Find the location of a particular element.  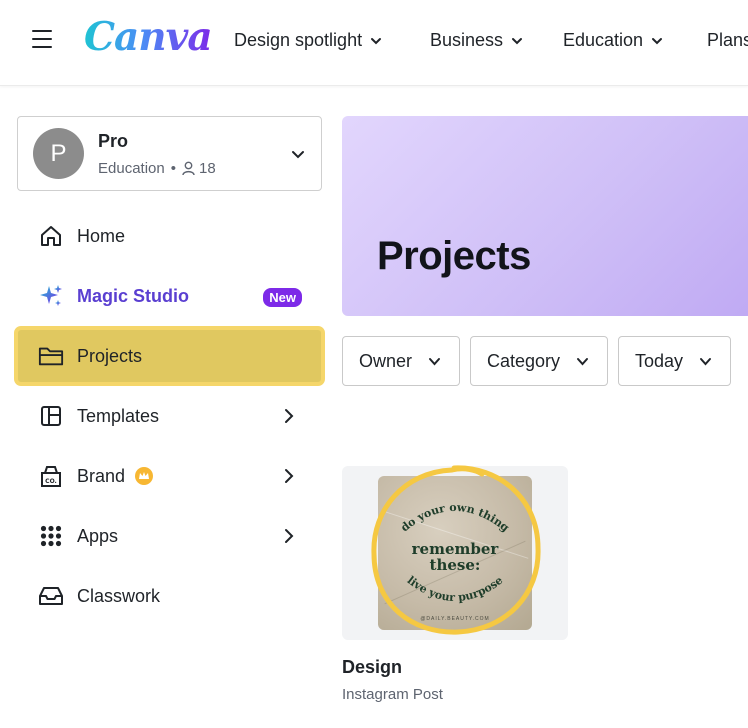

sparkle-icon is located at coordinates (51, 296).